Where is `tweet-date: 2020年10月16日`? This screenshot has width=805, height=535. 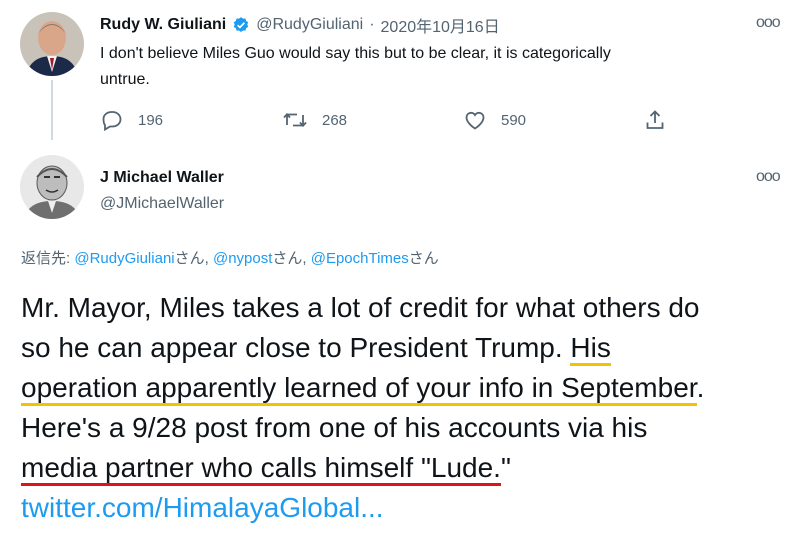 tweet-date: 2020年10月16日 is located at coordinates (440, 25).